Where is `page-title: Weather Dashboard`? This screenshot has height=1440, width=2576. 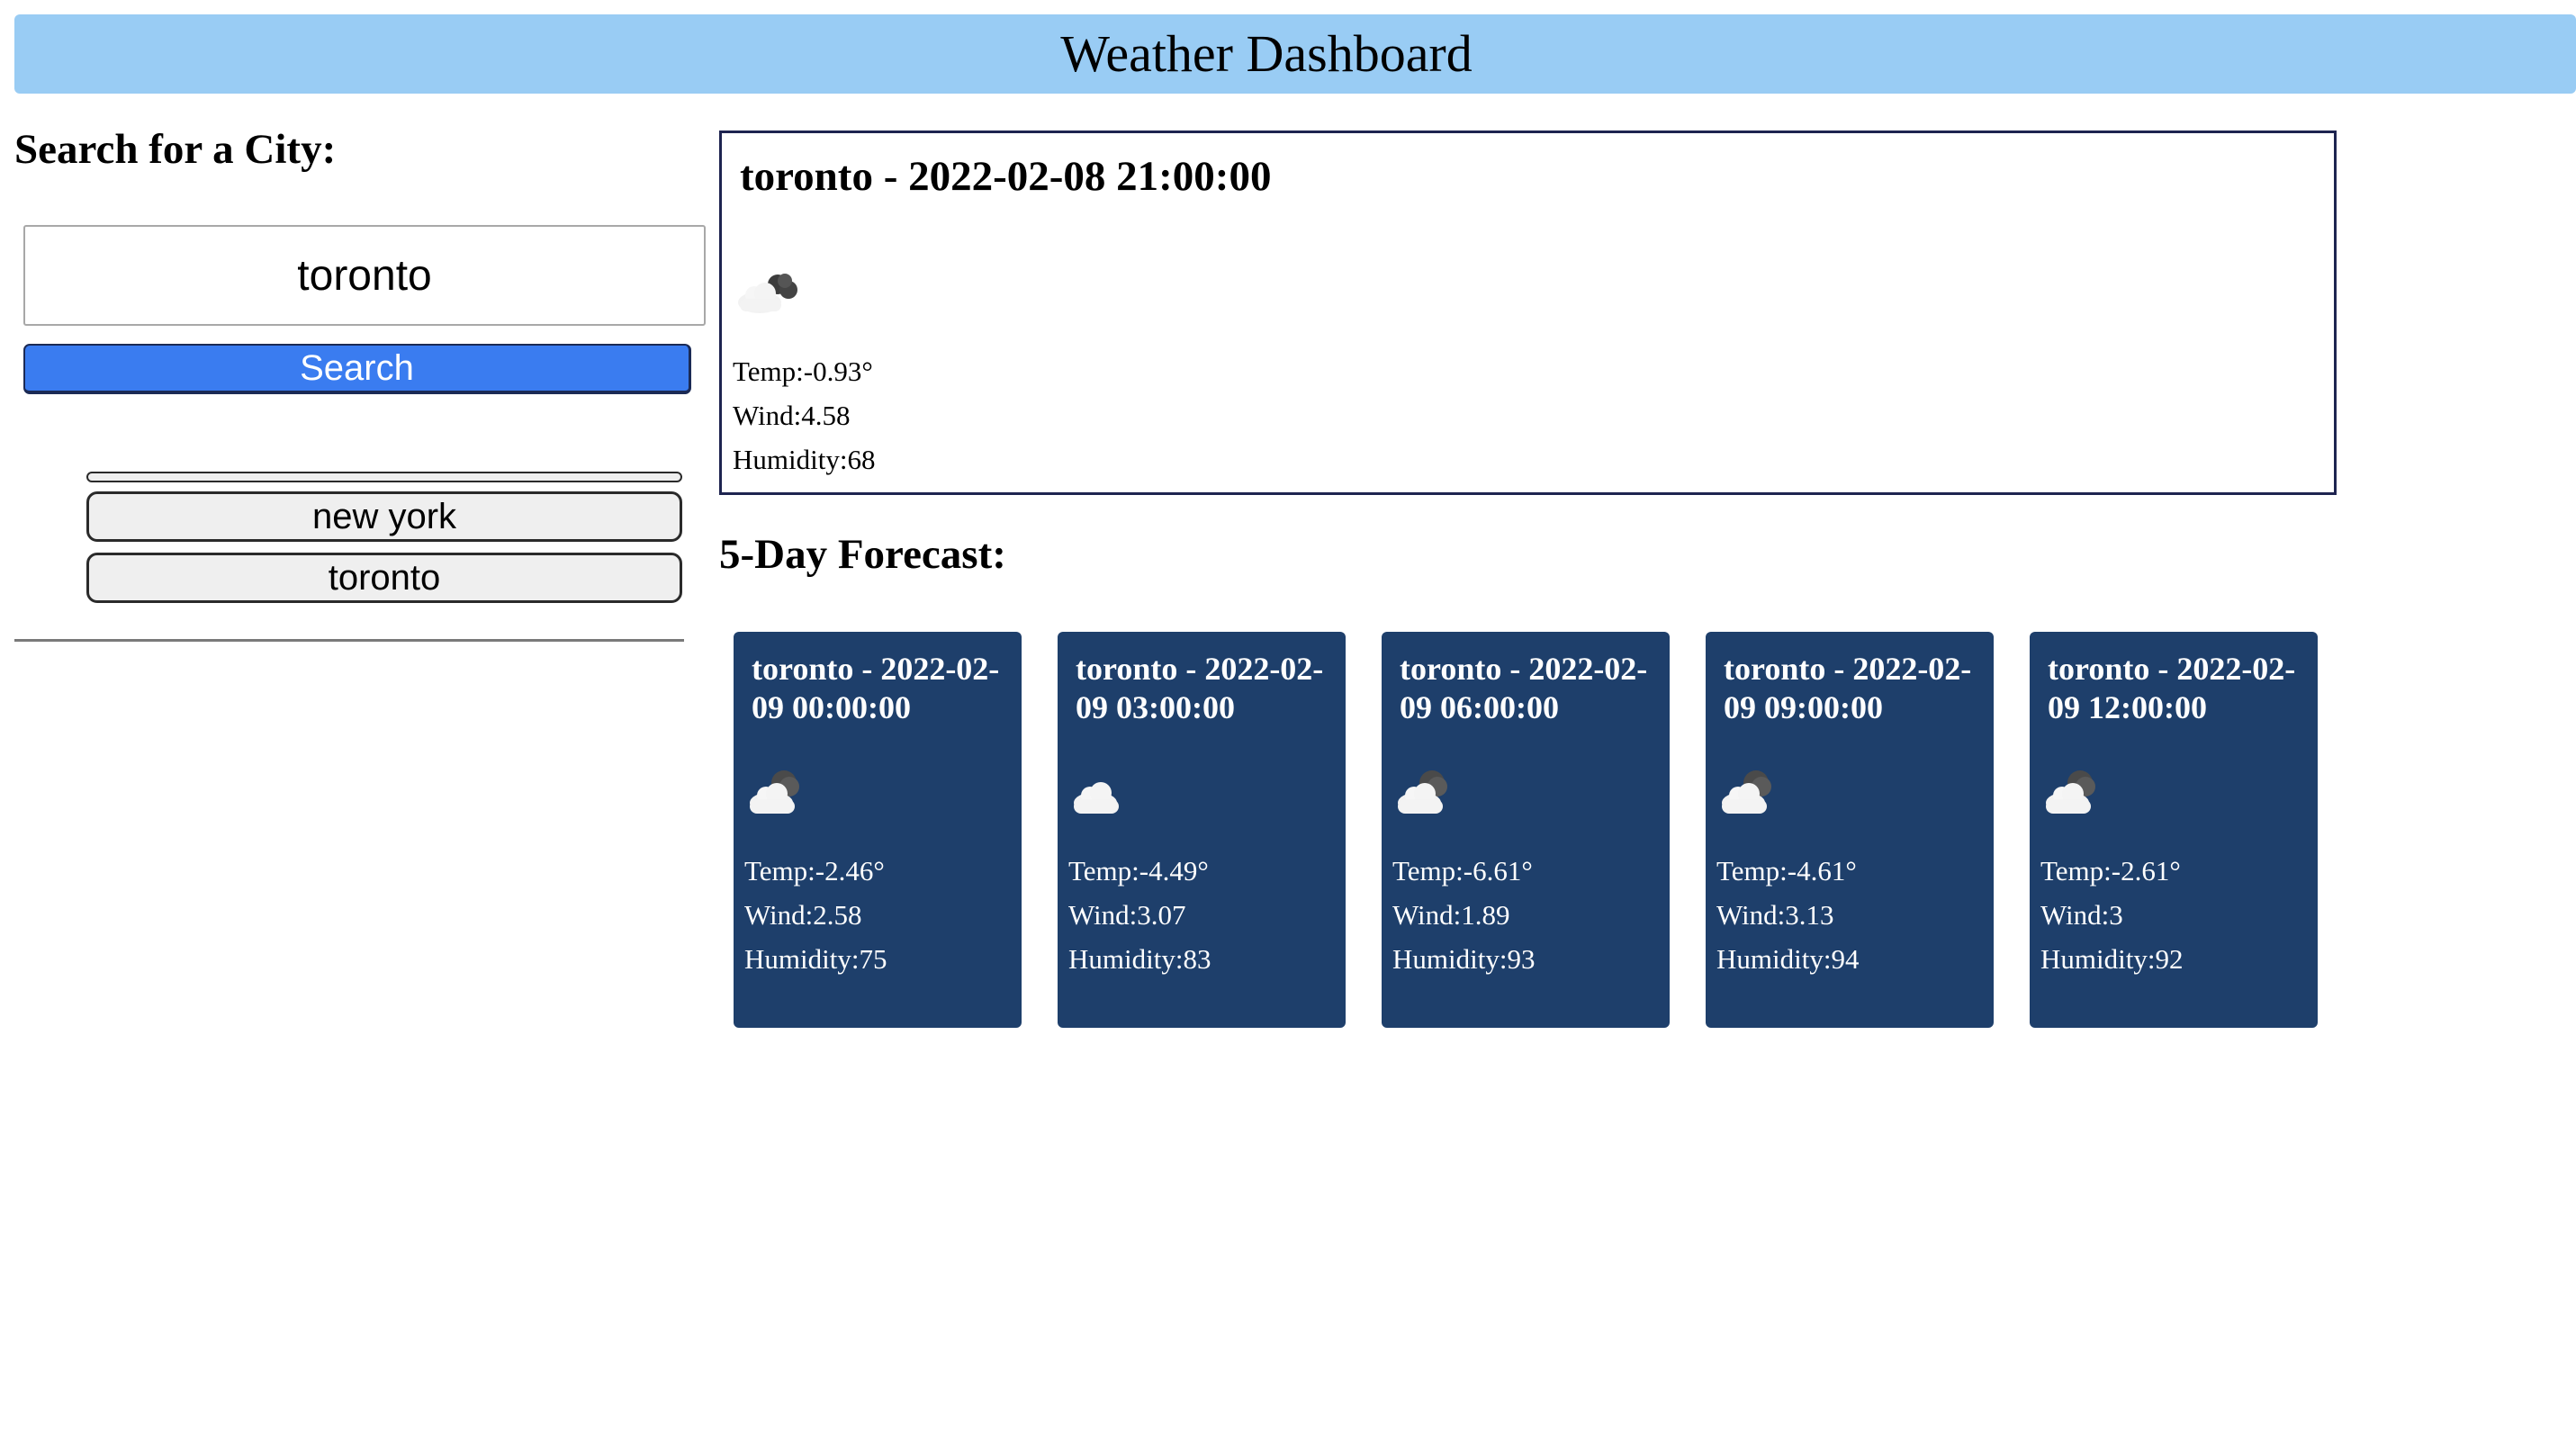
page-title: Weather Dashboard is located at coordinates (1266, 54).